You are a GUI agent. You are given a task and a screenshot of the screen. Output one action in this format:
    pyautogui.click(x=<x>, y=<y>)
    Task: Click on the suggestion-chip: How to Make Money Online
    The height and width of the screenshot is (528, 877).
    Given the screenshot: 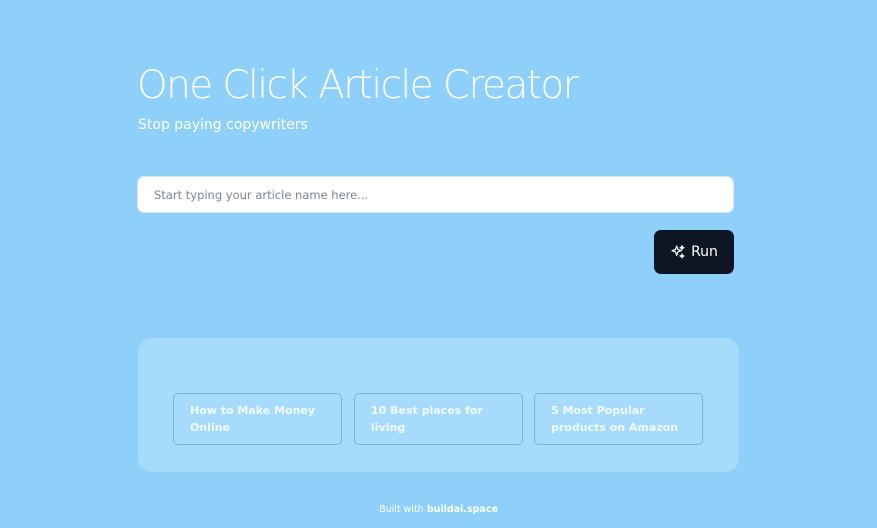 What is the action you would take?
    pyautogui.click(x=257, y=419)
    